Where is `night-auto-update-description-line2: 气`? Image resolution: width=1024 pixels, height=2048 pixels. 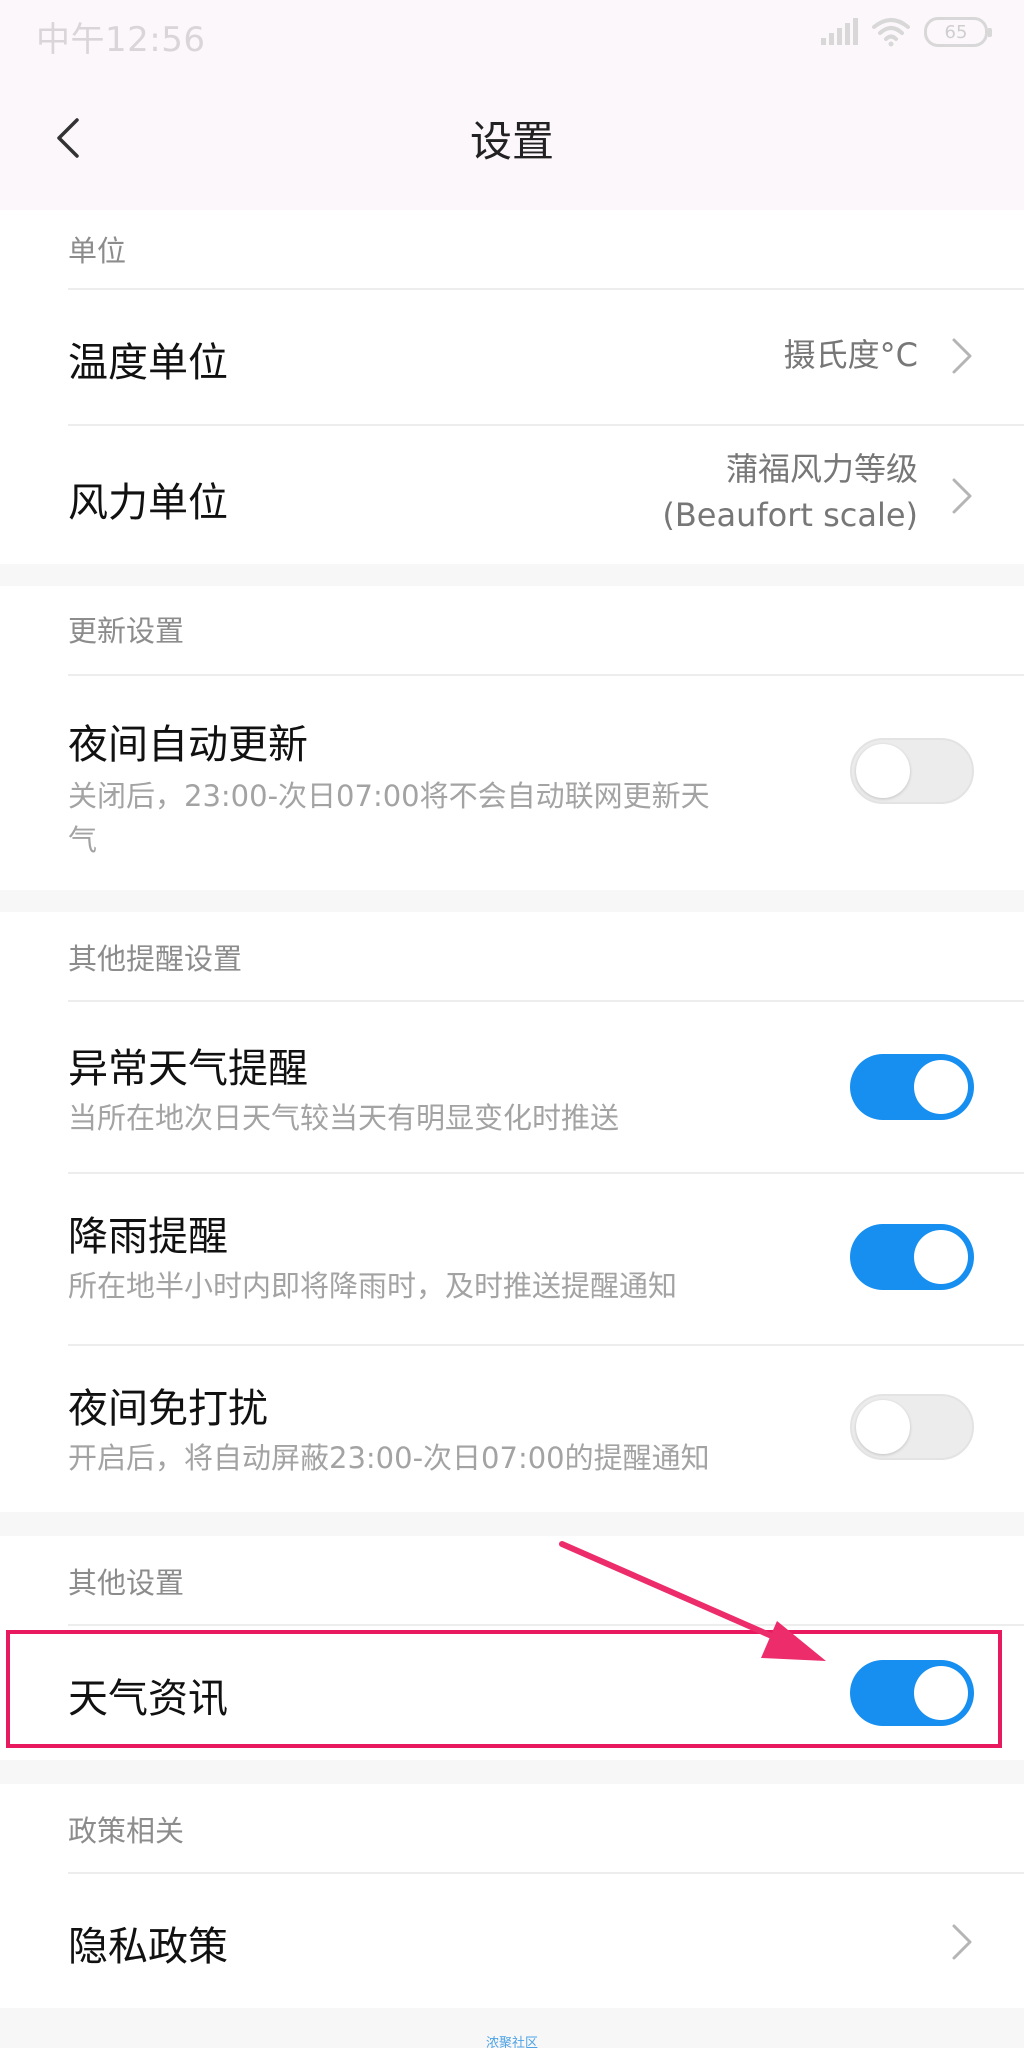 night-auto-update-description-line2: 气 is located at coordinates (83, 840).